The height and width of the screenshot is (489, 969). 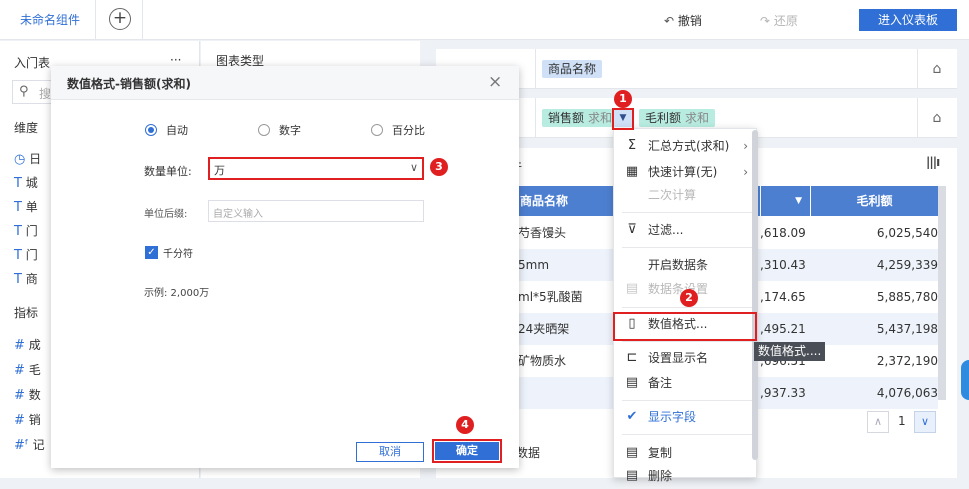 What do you see at coordinates (142, 20) in the screenshot?
I see `divider` at bounding box center [142, 20].